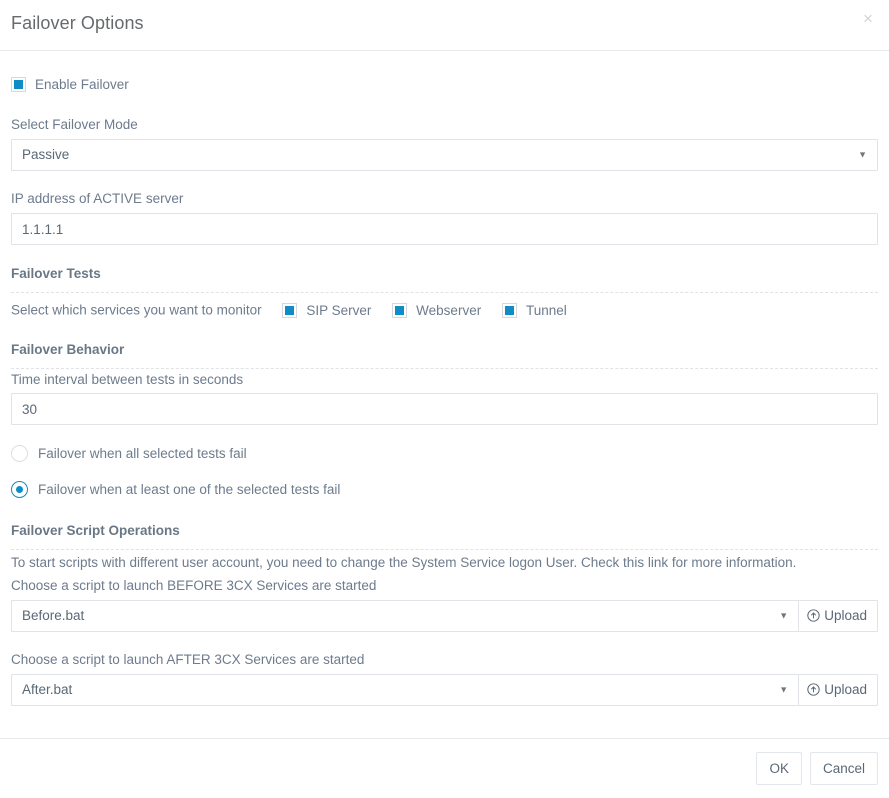  I want to click on radio-all-tests-fail, so click(19, 453).